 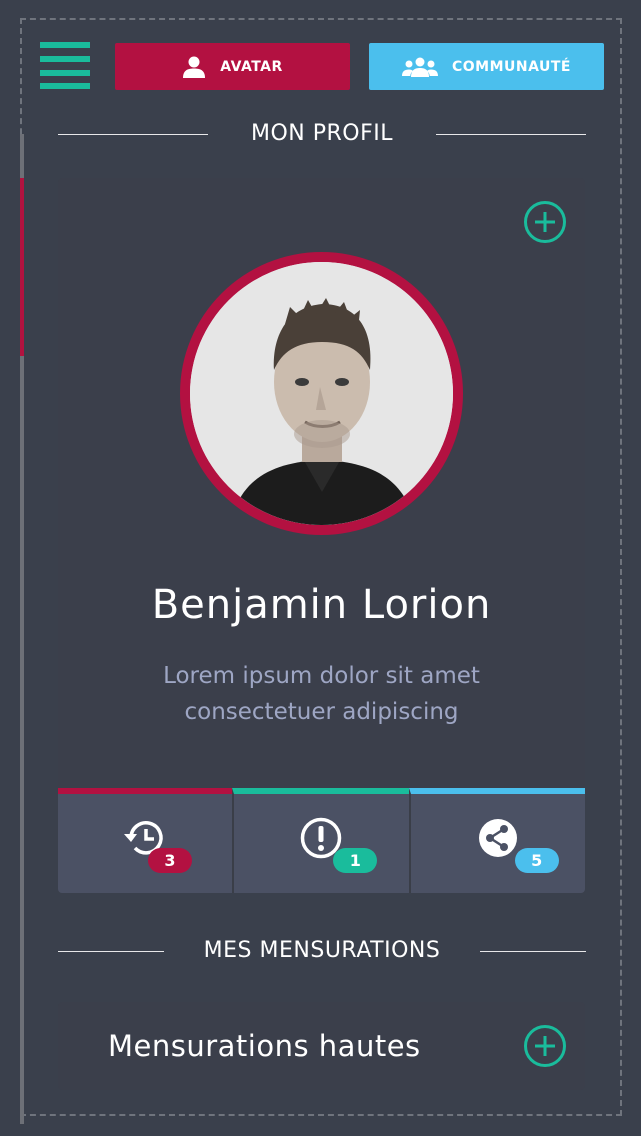 What do you see at coordinates (170, 860) in the screenshot?
I see `history-count-badge: 3` at bounding box center [170, 860].